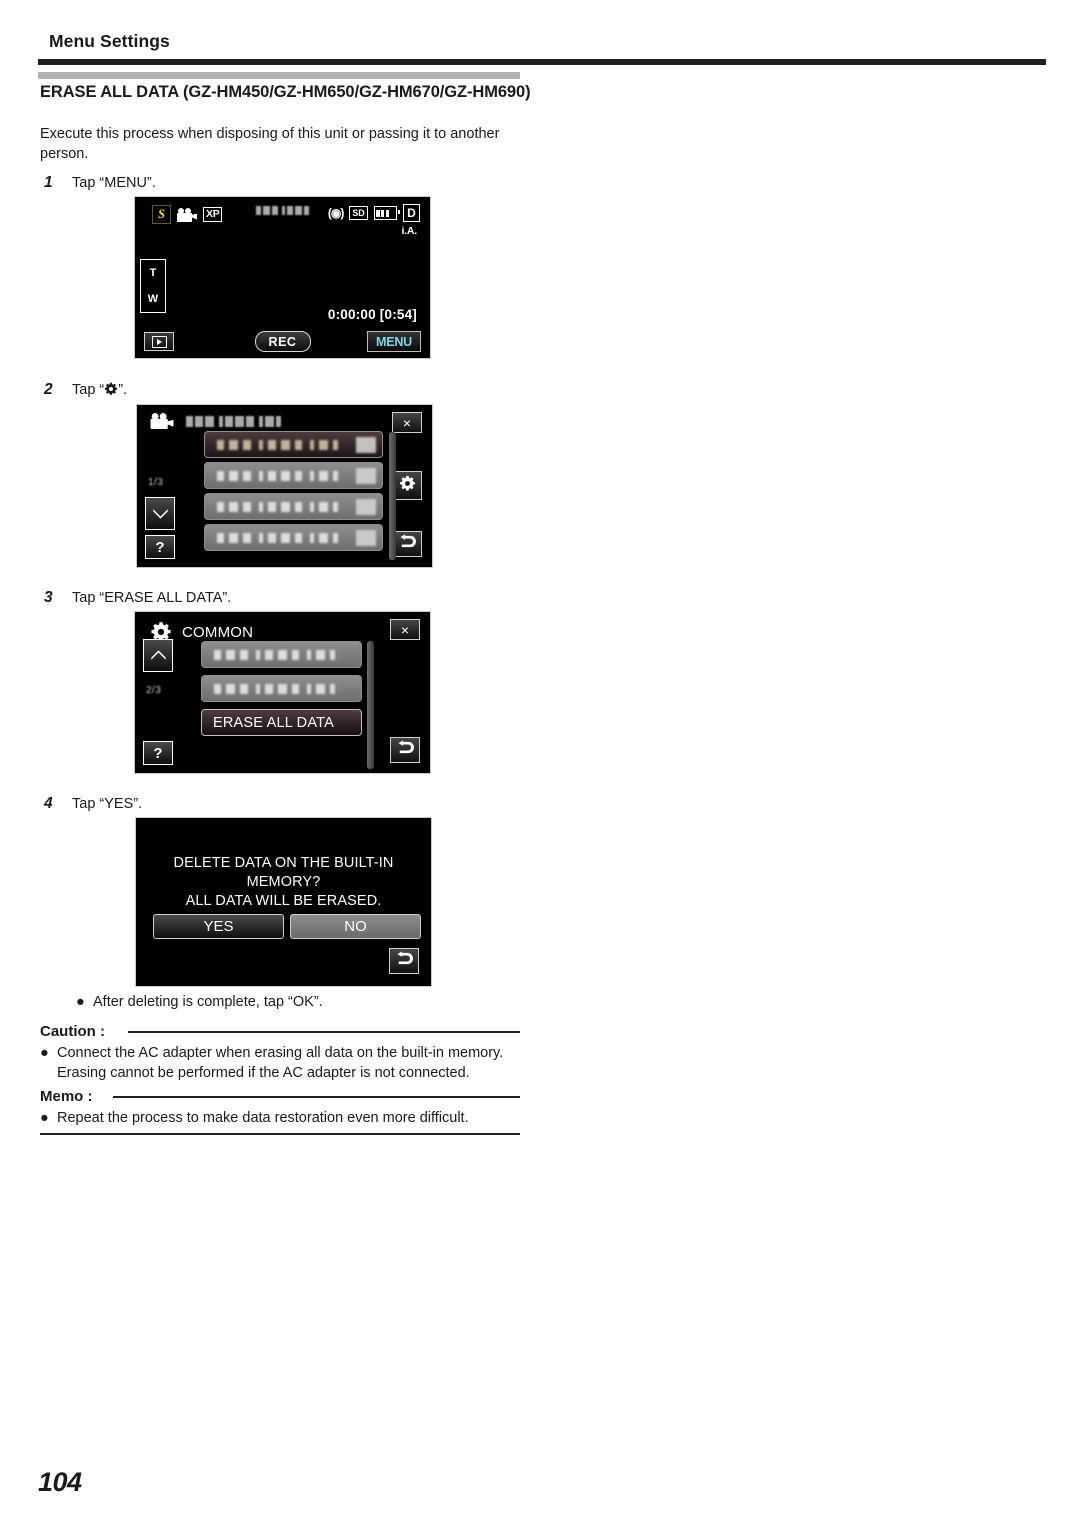 The image size is (1080, 1527). I want to click on dialog-message-line-1: DELETE DATA ON THE BUILT-IN, so click(283, 863).